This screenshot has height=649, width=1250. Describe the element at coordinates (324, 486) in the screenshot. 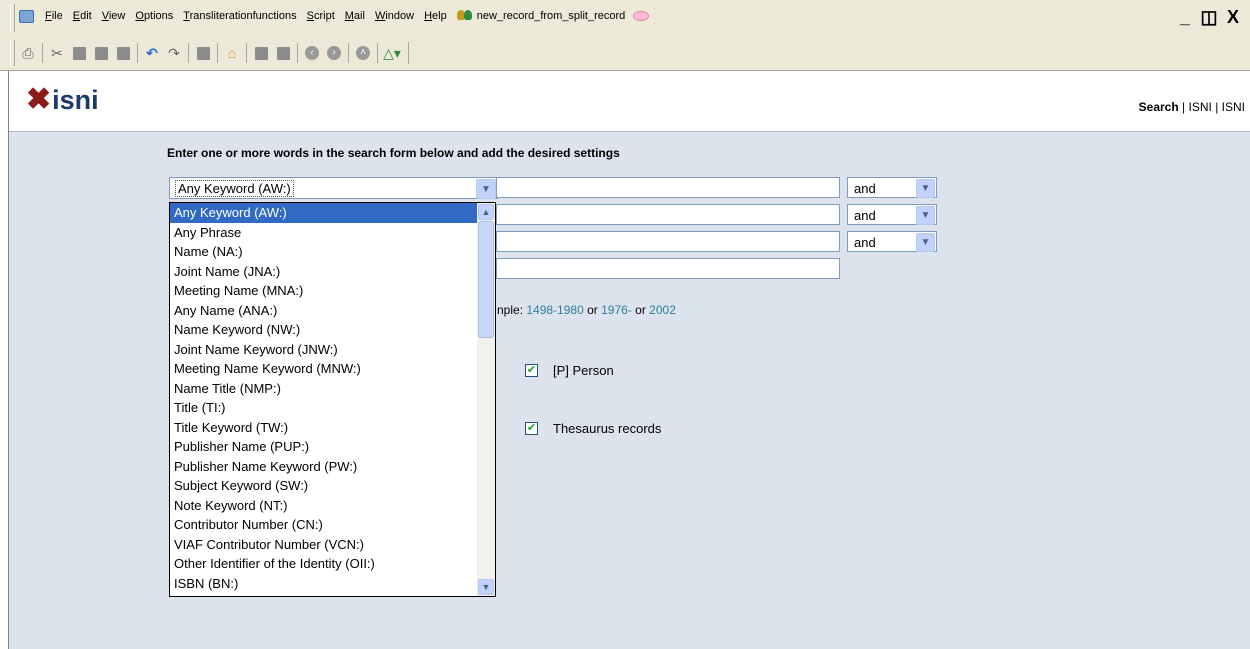

I see `dropdown-option: Subject Keyword (SW:)` at that location.